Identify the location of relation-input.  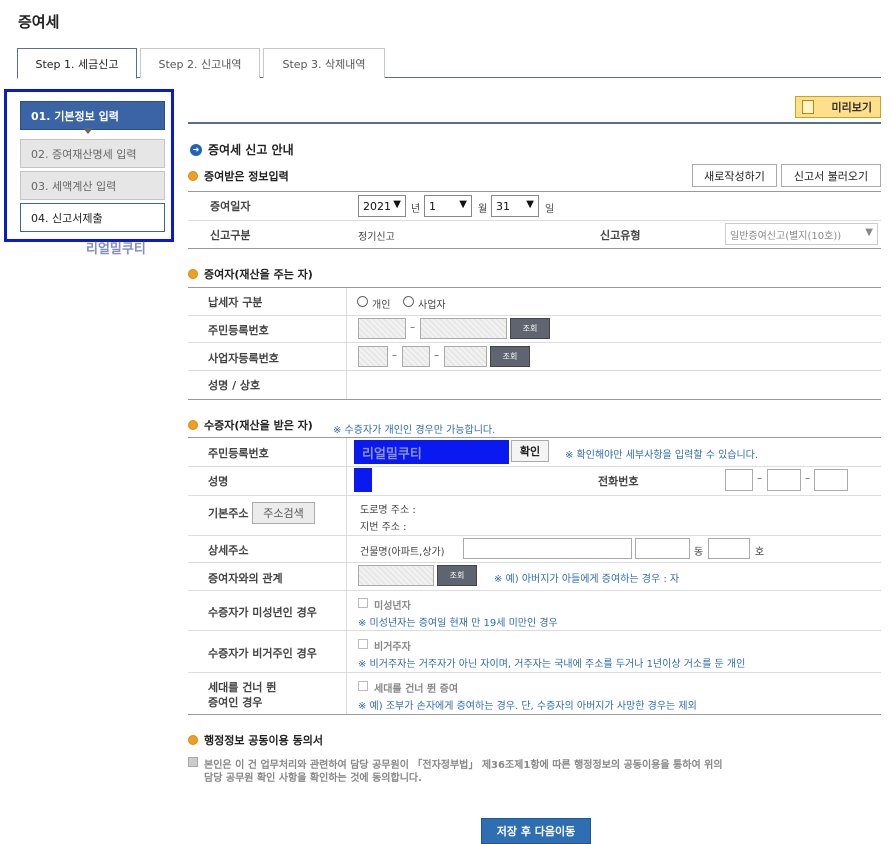
(396, 575).